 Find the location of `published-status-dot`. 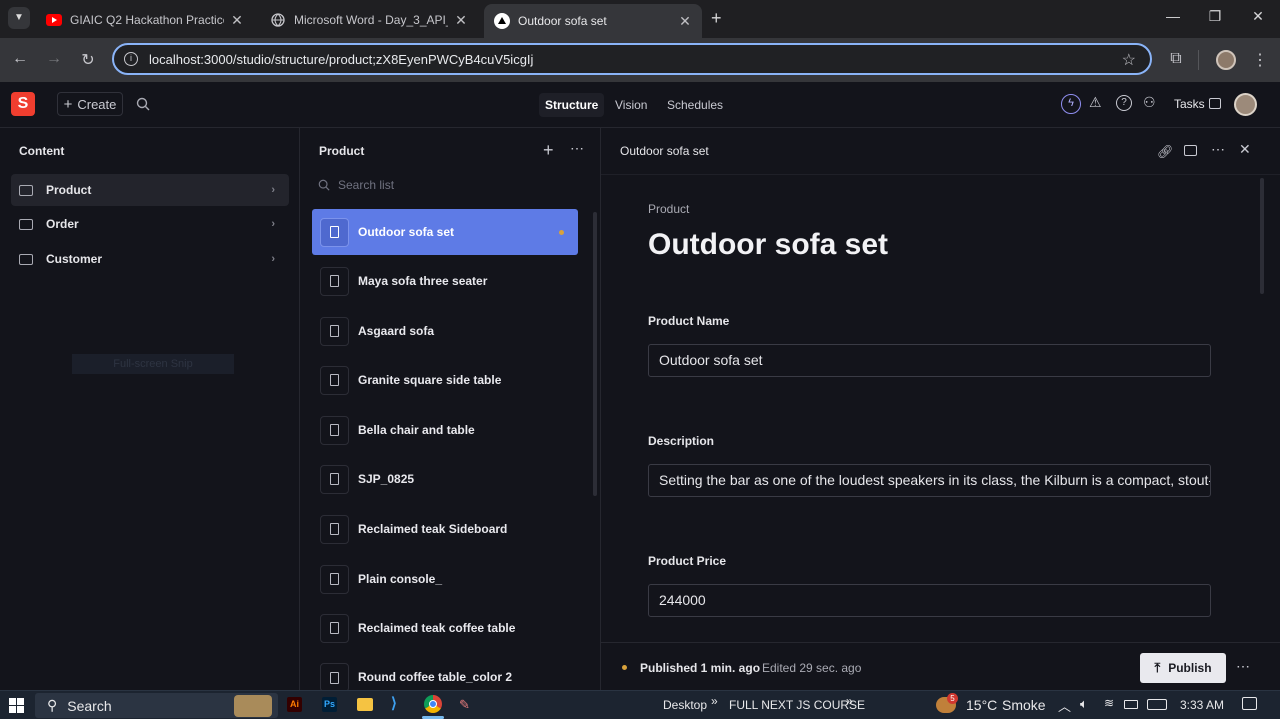

published-status-dot is located at coordinates (624, 667).